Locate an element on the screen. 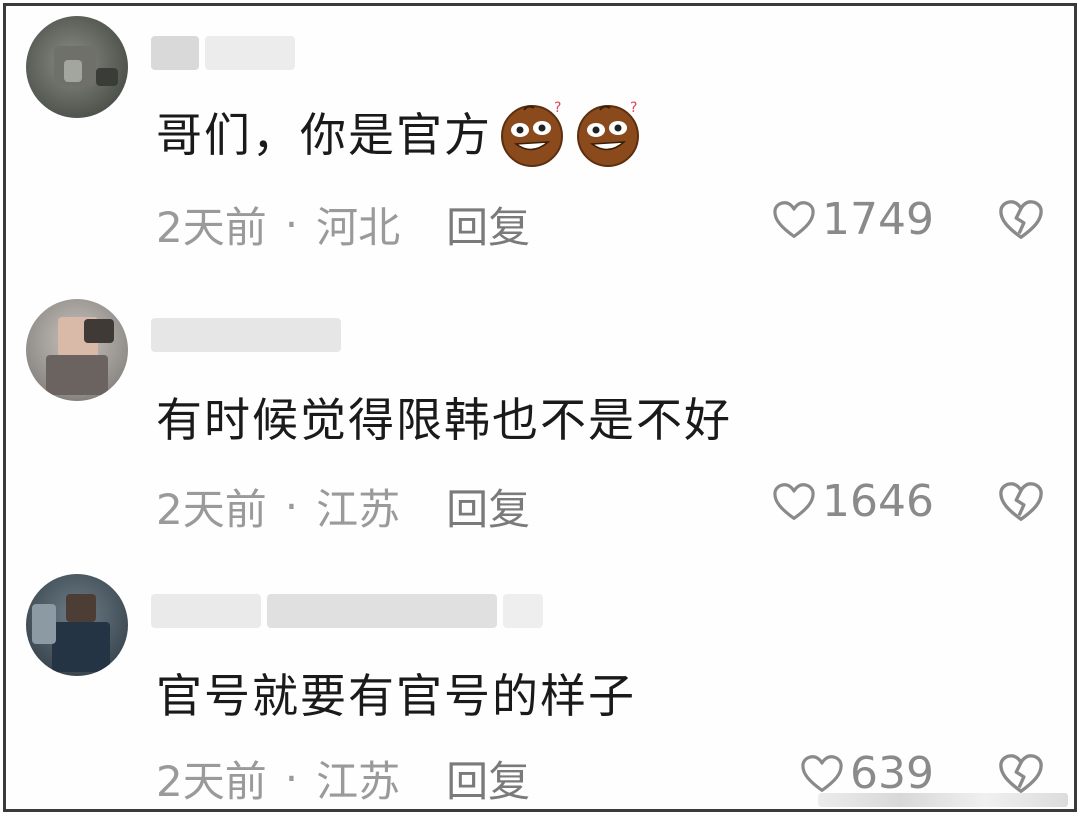  comment-text: 哥们，你是官方 ? ? is located at coordinates (400, 132).